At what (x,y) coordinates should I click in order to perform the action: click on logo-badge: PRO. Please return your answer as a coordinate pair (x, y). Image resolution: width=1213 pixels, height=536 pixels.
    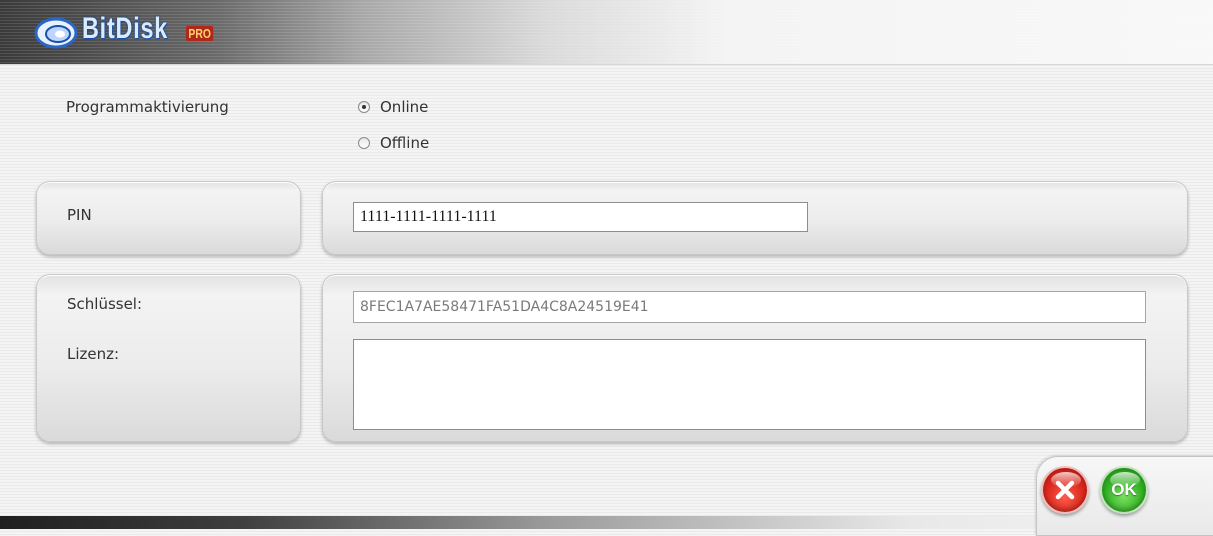
    Looking at the image, I should click on (200, 33).